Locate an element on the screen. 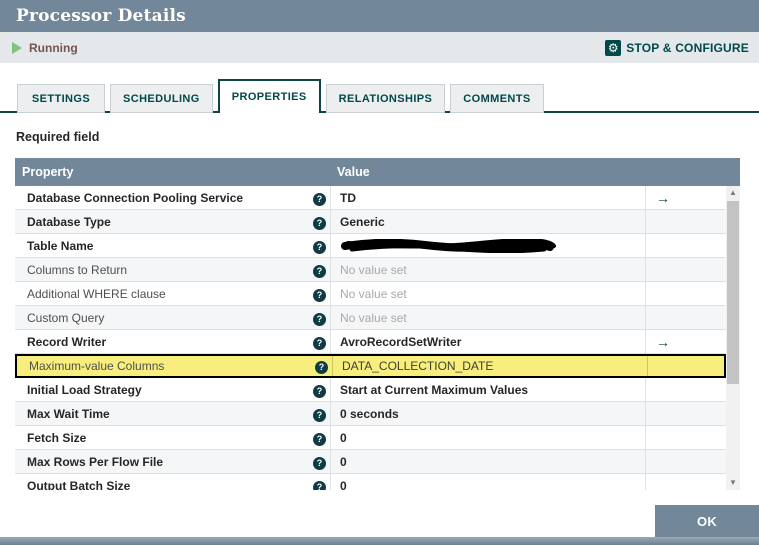 The image size is (759, 545). property-row: Database Type? Generic is located at coordinates (370, 222).